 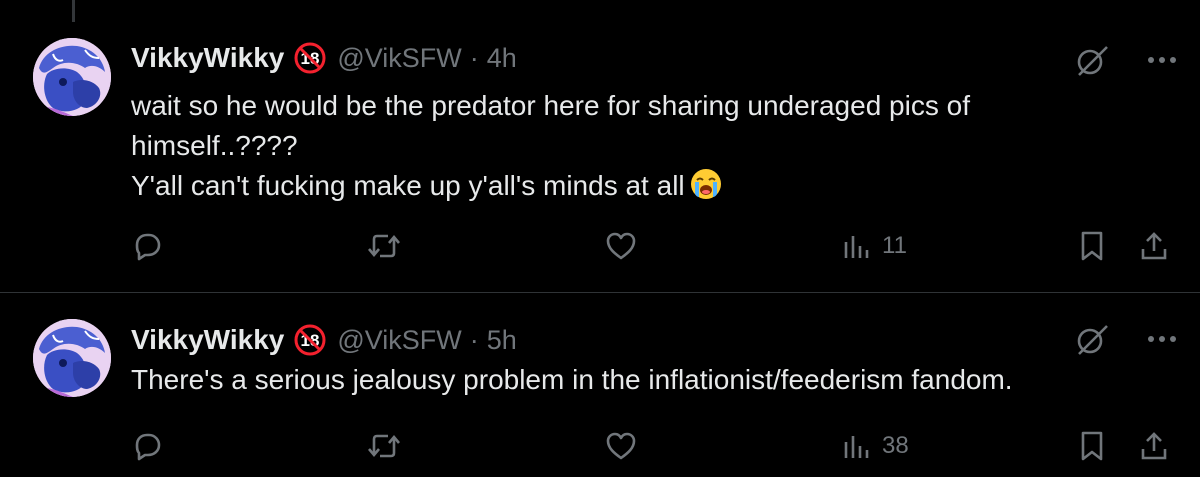 I want to click on tweet-actions: 11, so click(x=600, y=246).